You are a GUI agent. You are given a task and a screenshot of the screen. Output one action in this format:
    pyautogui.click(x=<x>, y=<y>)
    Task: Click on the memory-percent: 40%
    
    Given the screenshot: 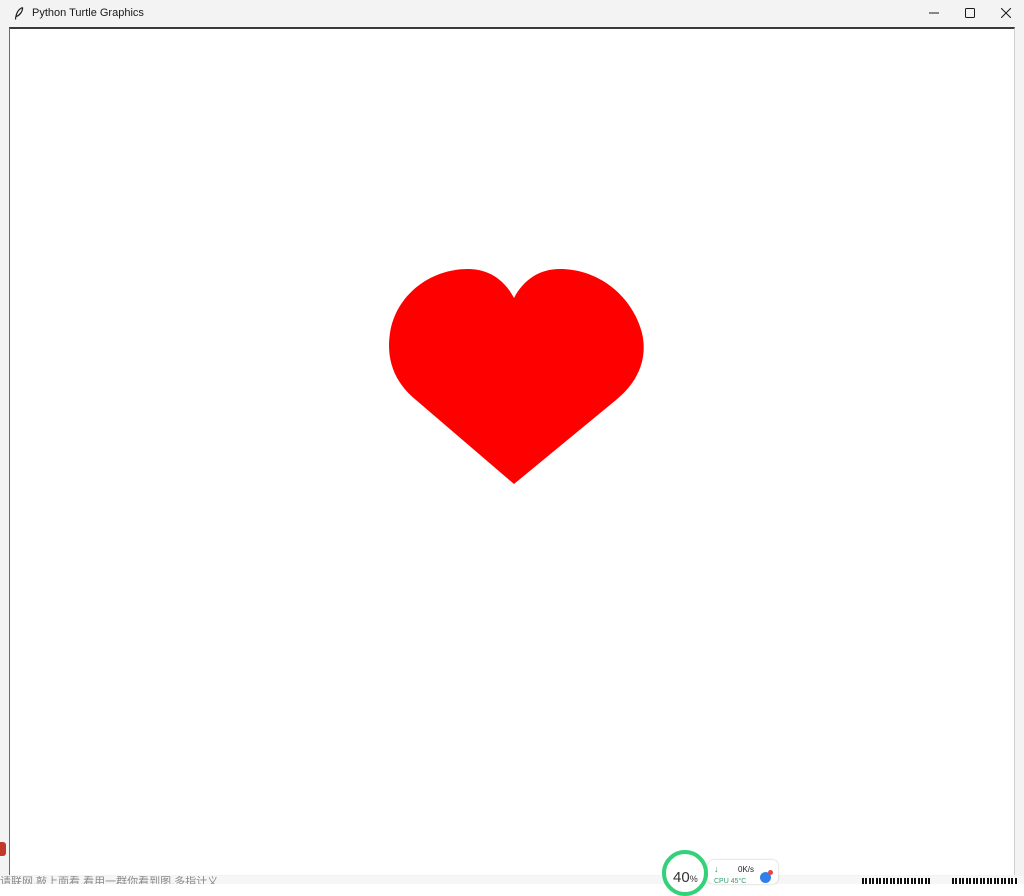 What is the action you would take?
    pyautogui.click(x=685, y=877)
    